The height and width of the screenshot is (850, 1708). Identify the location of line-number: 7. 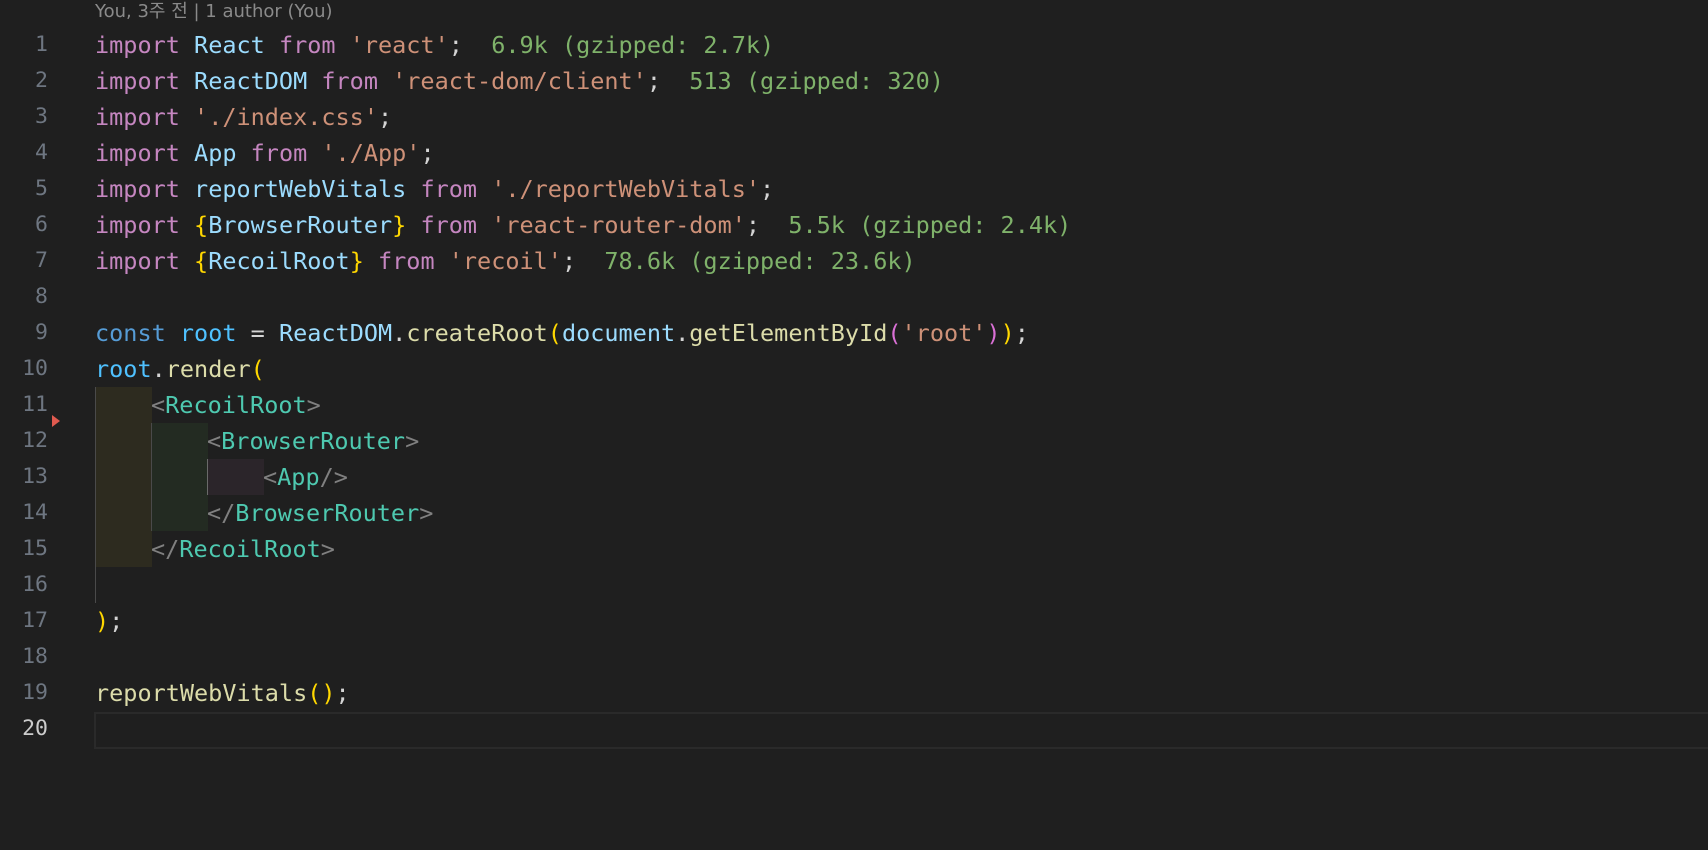
(41, 260).